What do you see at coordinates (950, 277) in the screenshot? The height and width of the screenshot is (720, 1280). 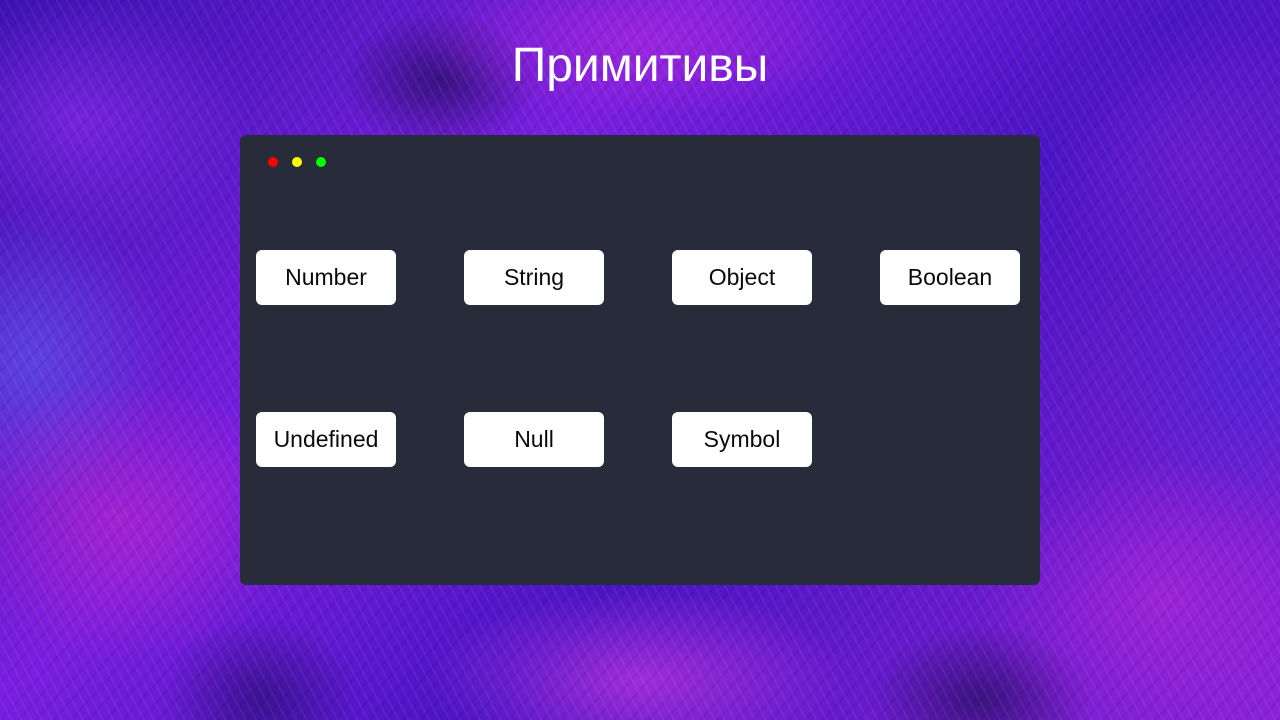 I see `type-chip-boolean: Boolean` at bounding box center [950, 277].